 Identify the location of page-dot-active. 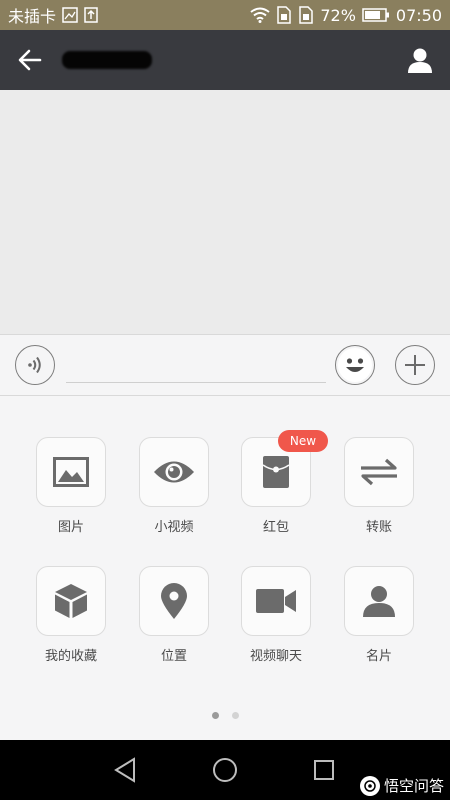
(215, 715).